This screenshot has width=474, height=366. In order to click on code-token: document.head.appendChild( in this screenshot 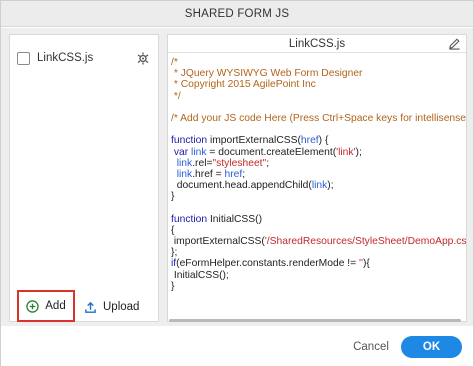, I will do `click(241, 186)`.